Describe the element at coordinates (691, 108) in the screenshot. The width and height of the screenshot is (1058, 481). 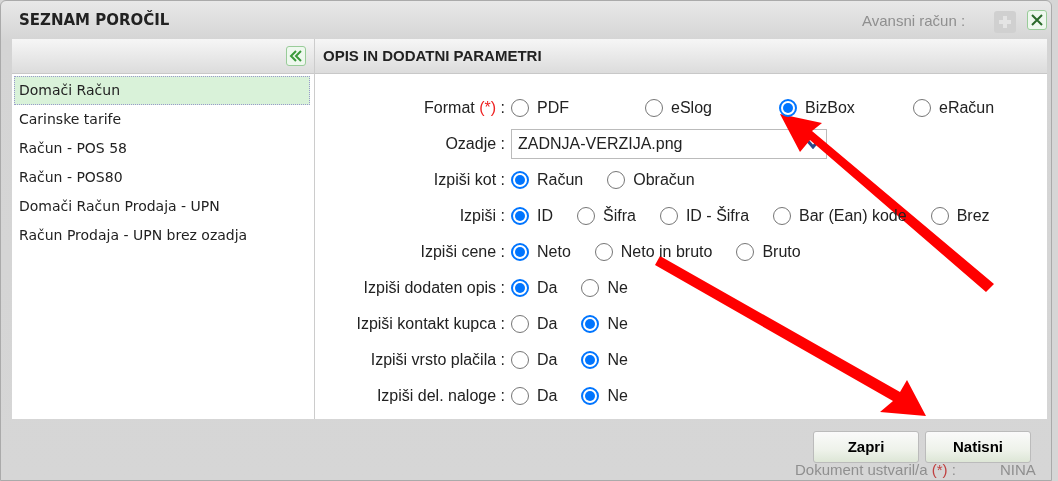
I see `option-label: eSlog` at that location.